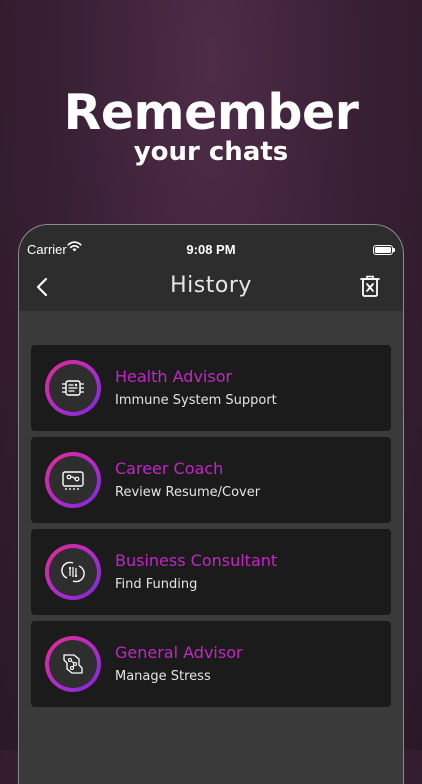  Describe the element at coordinates (156, 584) in the screenshot. I see `history-item-subtitle: Find Funding` at that location.